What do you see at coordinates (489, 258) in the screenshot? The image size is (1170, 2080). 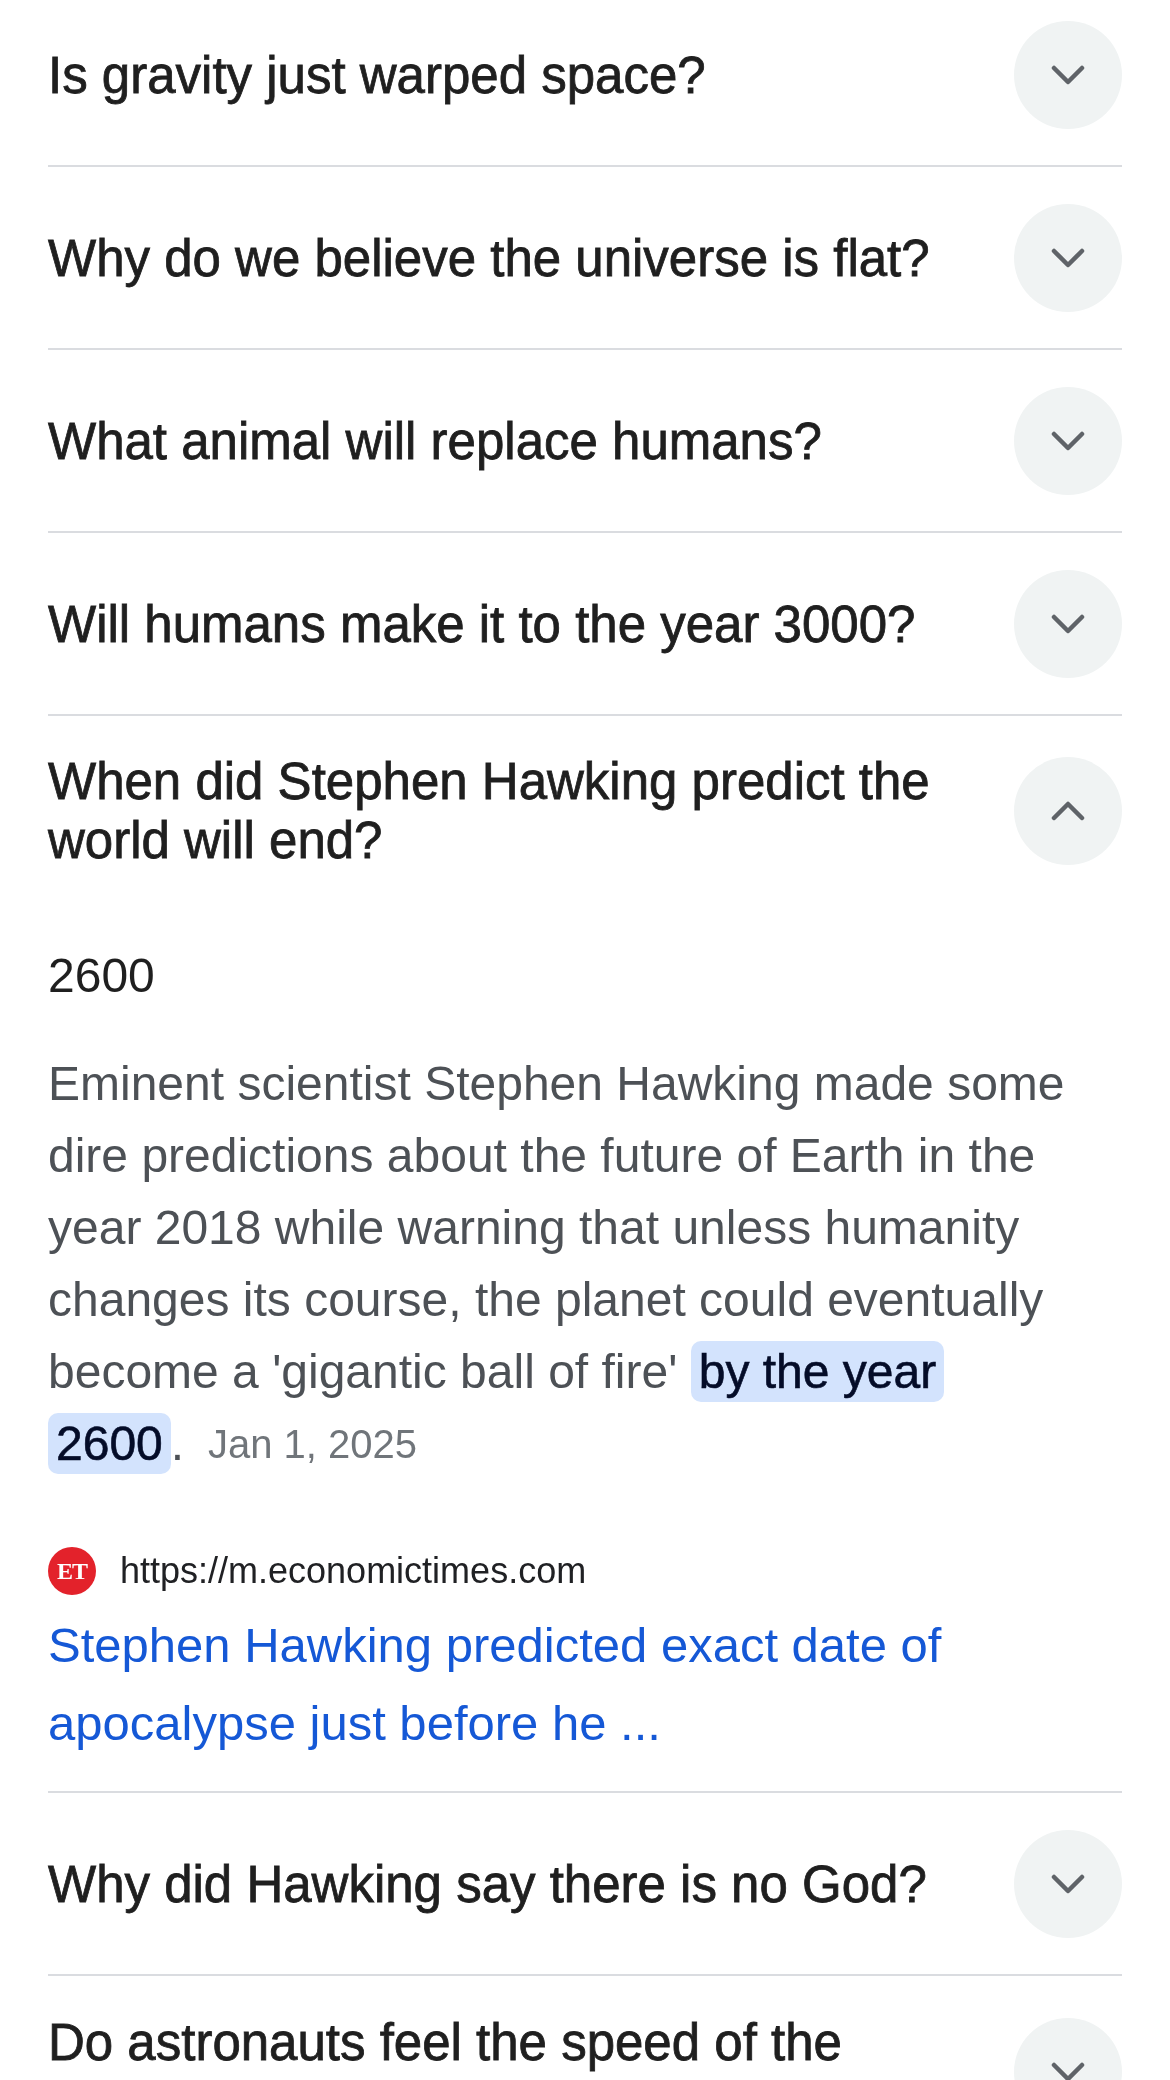 I see `question-text: Why do we believe the universe is flat?` at bounding box center [489, 258].